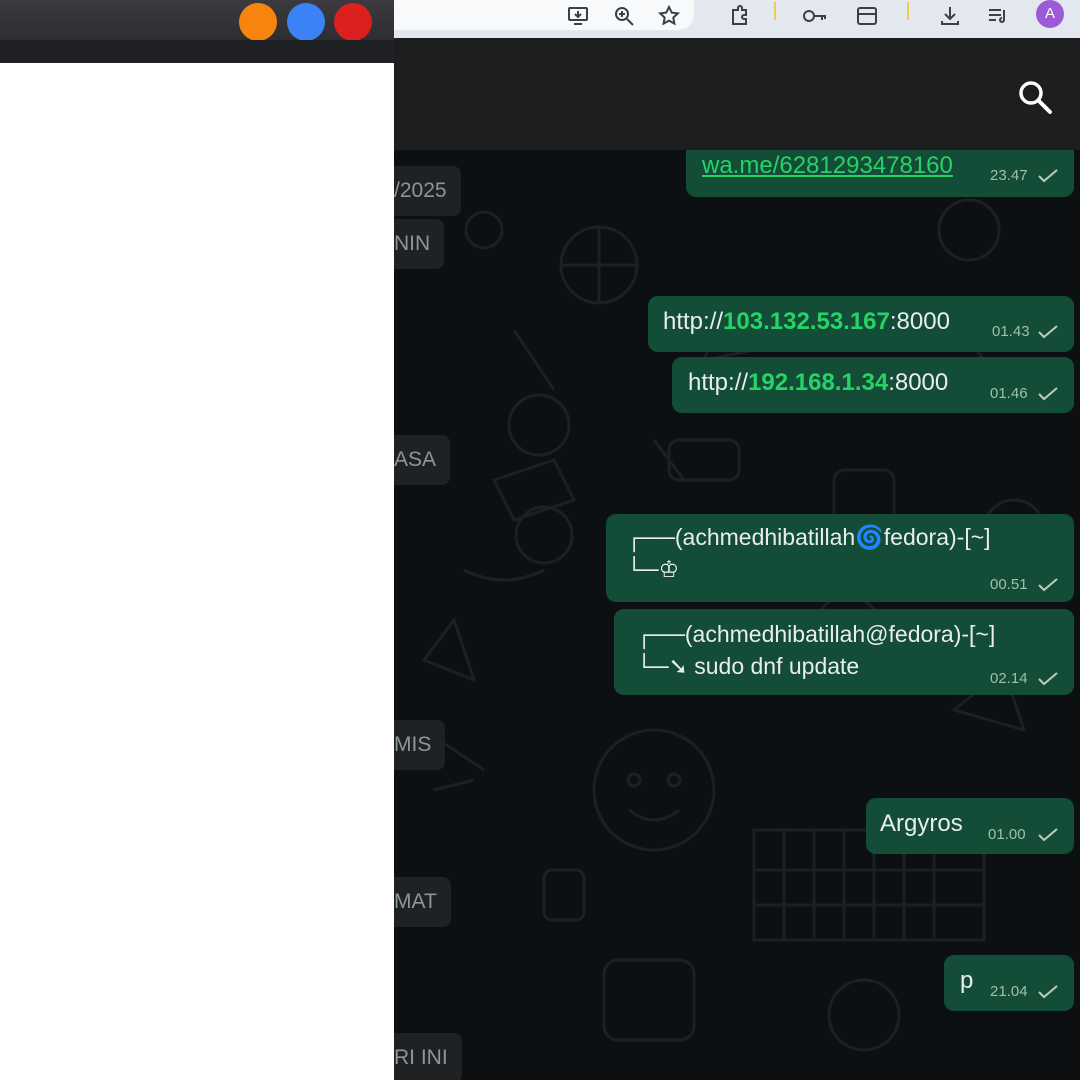 Image resolution: width=1080 pixels, height=1080 pixels. Describe the element at coordinates (806, 322) in the screenshot. I see `message-text: http://103.132.53.167:8000` at that location.